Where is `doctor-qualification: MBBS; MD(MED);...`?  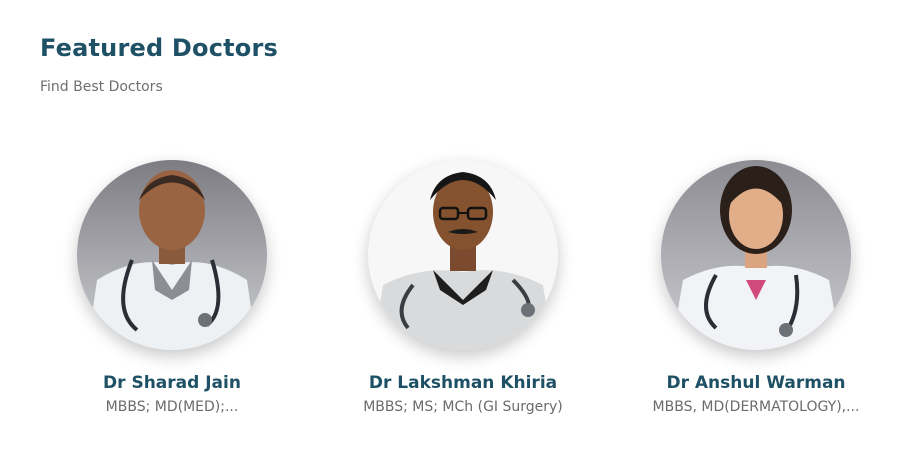
doctor-qualification: MBBS; MD(MED);... is located at coordinates (172, 407).